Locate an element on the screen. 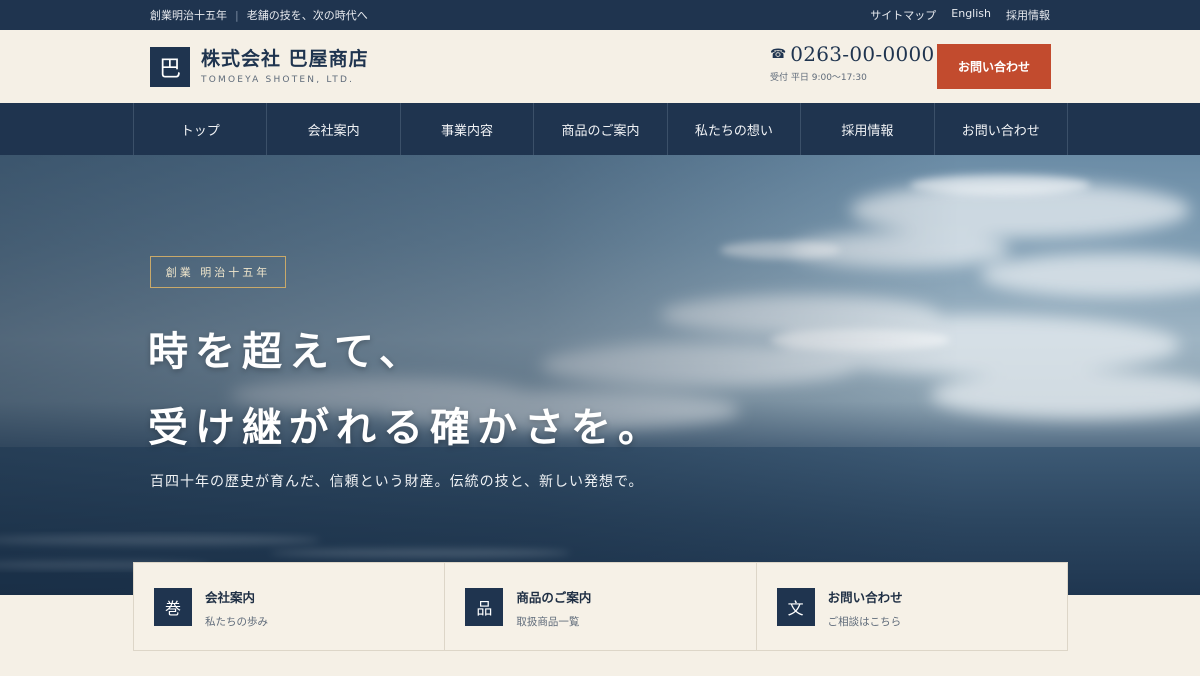  card-company: 巻 会社案内 私たちの歩み is located at coordinates (290, 606).